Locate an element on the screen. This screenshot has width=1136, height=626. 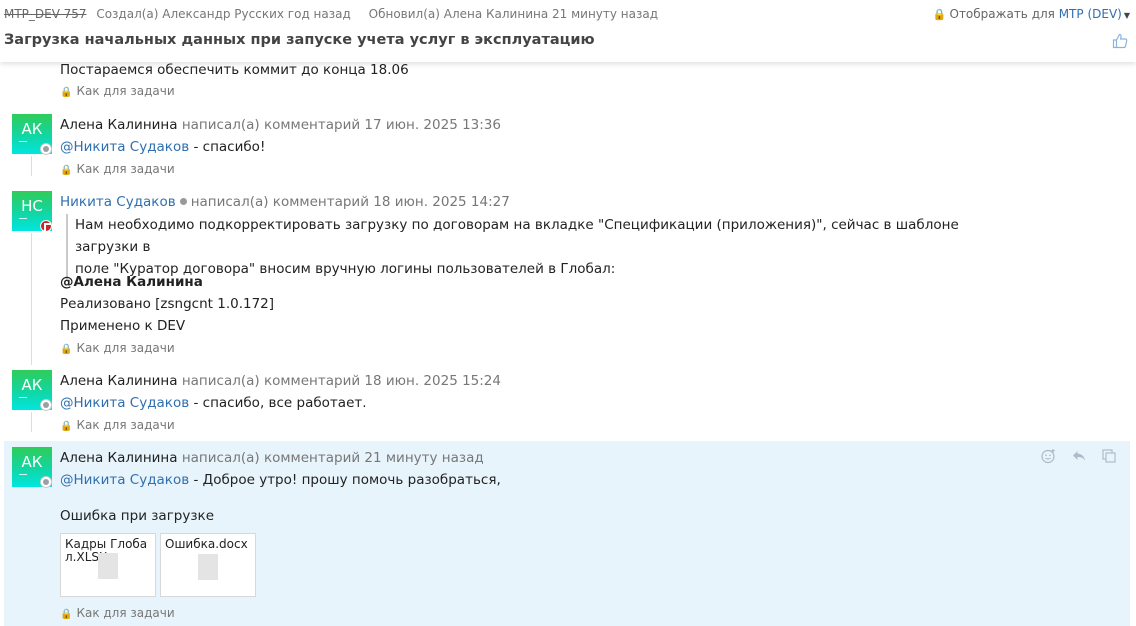
reply-icon is located at coordinates (1079, 456).